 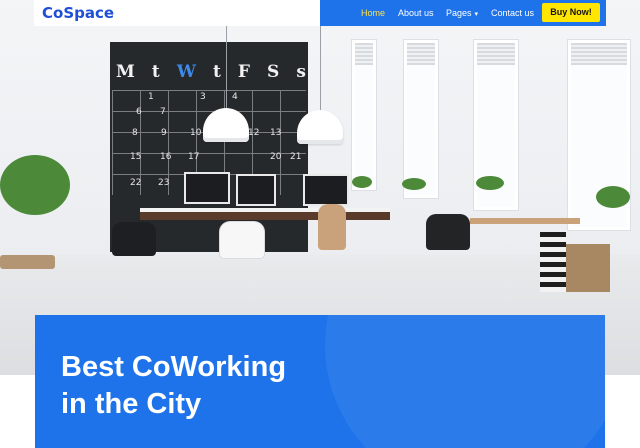 I want to click on chalk-number: 20, so click(x=276, y=157).